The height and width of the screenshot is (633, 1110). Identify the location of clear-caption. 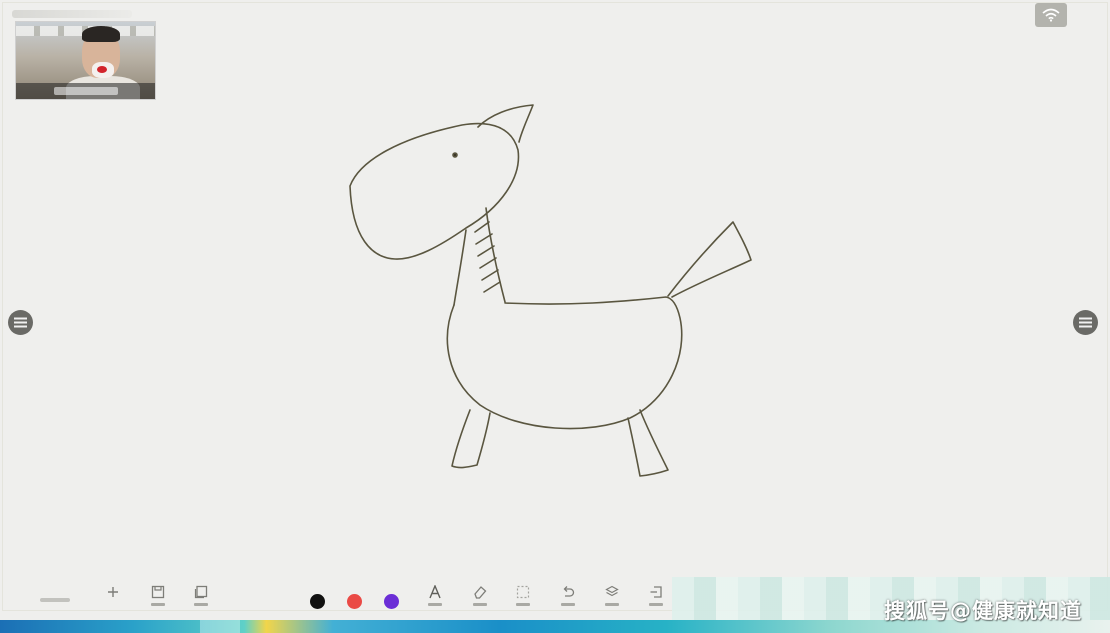
(612, 604).